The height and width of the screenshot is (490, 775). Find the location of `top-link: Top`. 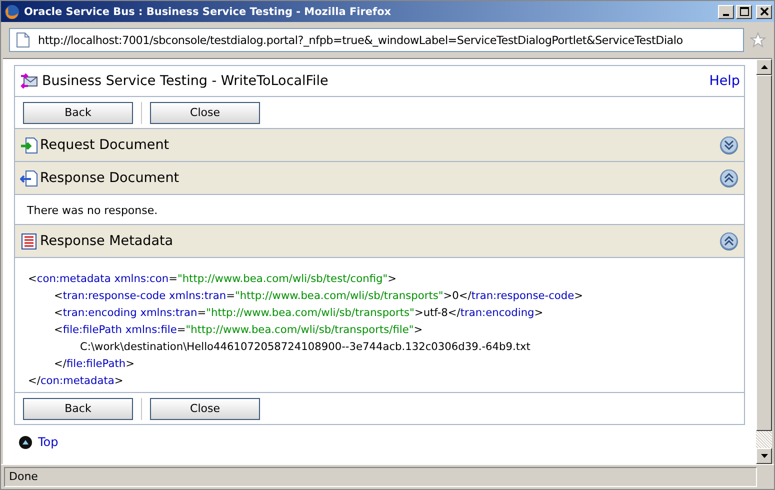

top-link: Top is located at coordinates (48, 442).